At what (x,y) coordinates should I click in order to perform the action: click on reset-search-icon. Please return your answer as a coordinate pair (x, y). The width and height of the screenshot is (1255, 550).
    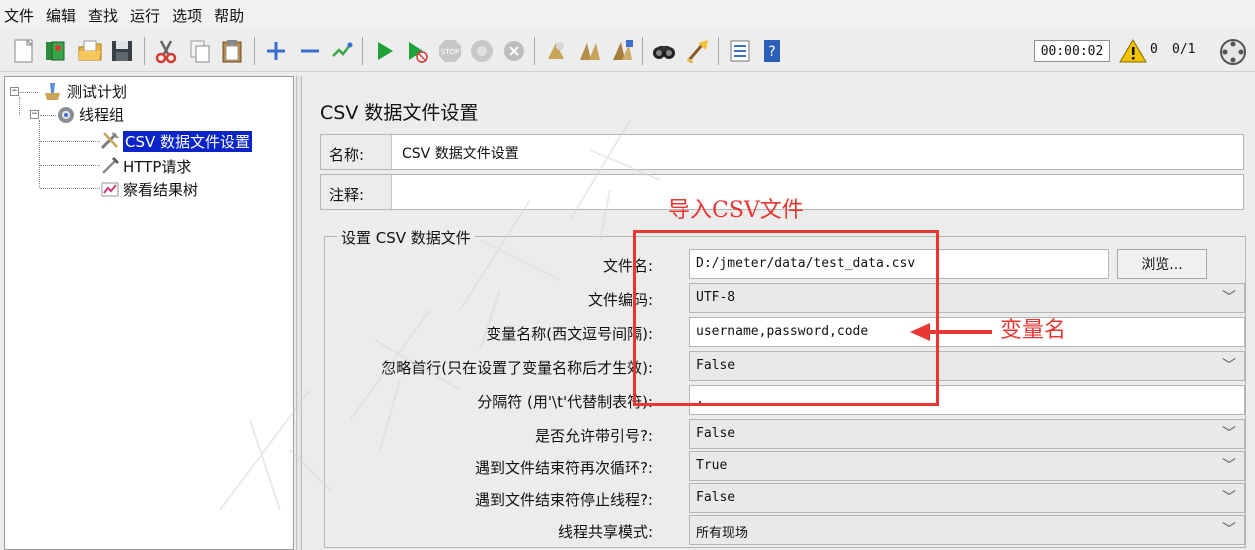
    Looking at the image, I should click on (698, 51).